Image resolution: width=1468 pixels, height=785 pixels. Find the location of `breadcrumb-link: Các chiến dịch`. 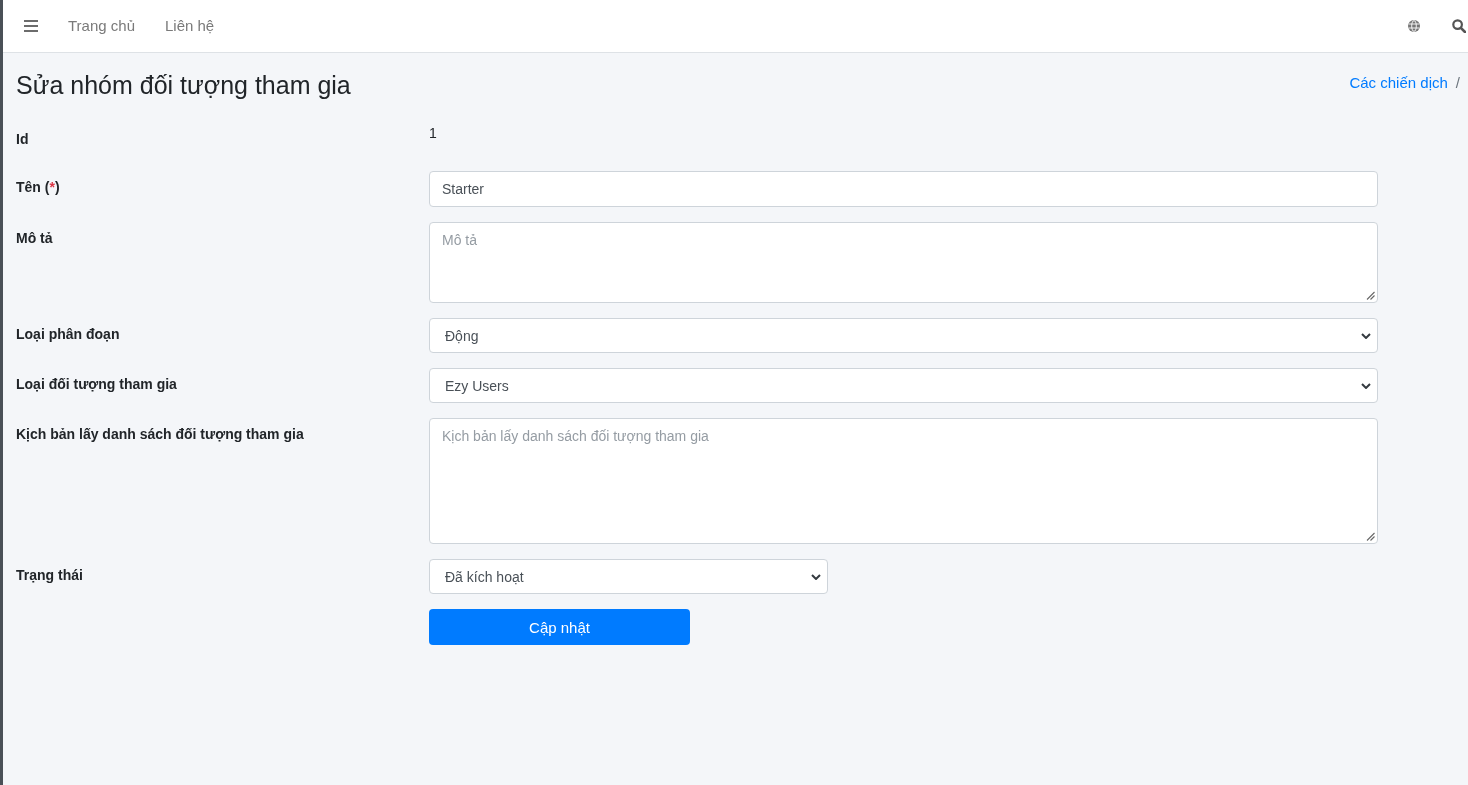

breadcrumb-link: Các chiến dịch is located at coordinates (1398, 83).